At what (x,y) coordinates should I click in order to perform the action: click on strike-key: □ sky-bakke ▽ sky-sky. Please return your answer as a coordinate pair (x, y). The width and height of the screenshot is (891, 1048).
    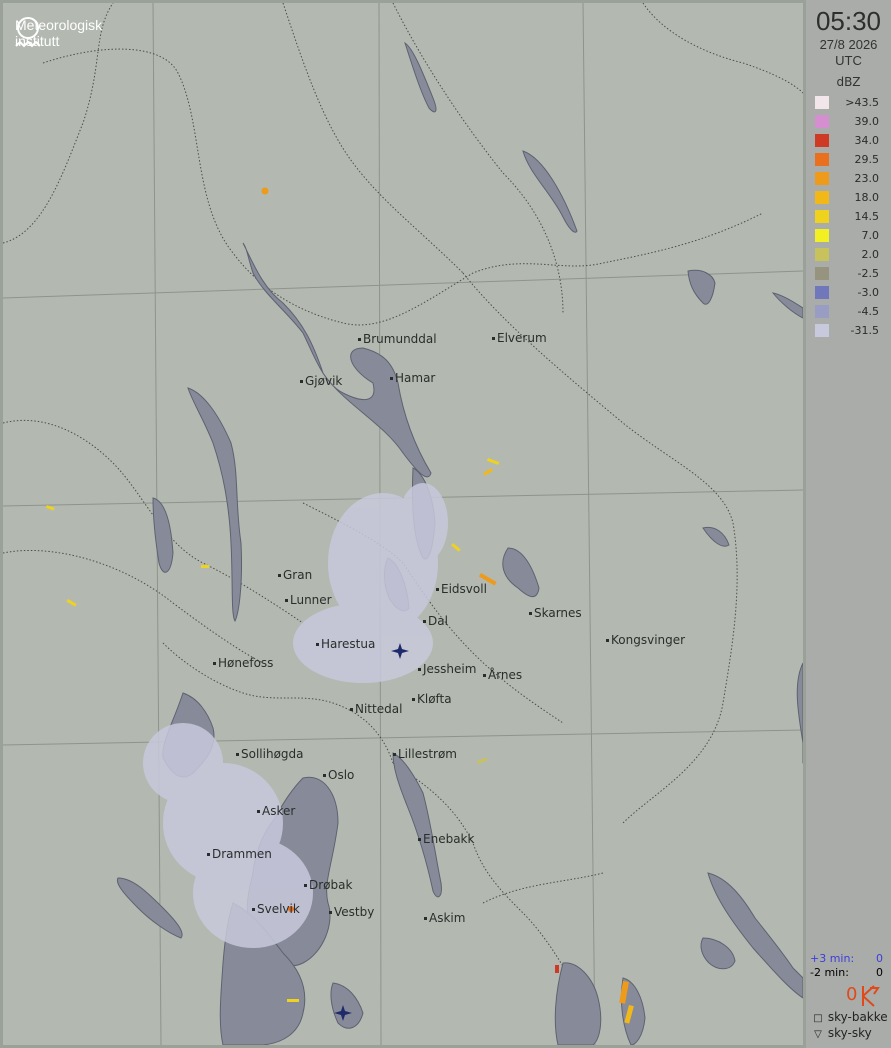
    Looking at the image, I should click on (850, 1026).